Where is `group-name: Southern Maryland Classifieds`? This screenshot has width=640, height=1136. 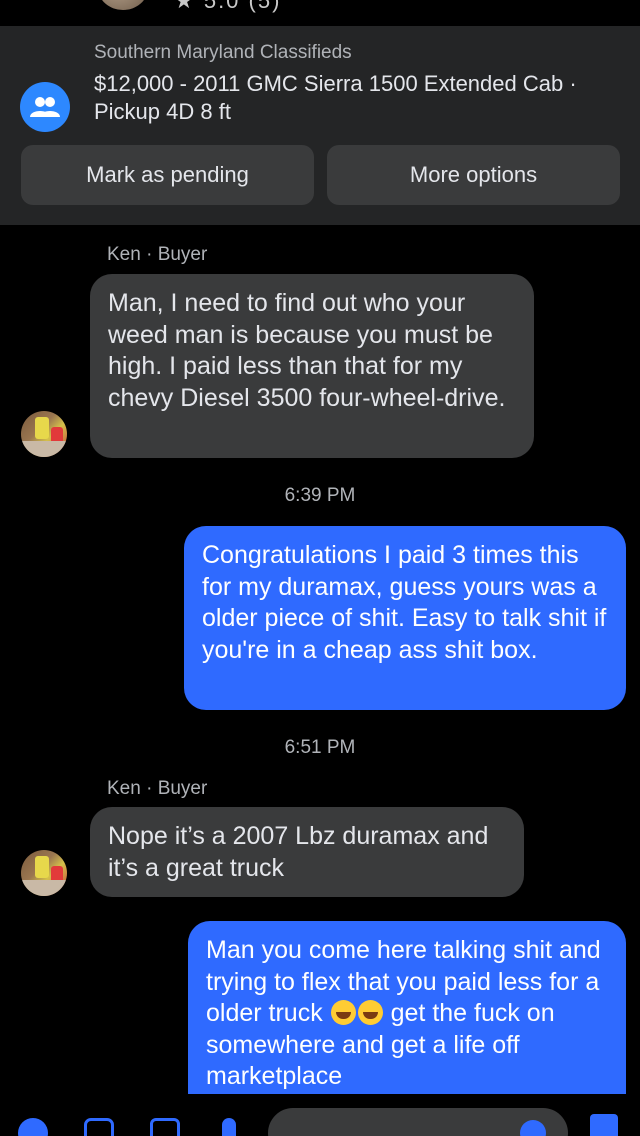 group-name: Southern Maryland Classifieds is located at coordinates (223, 52).